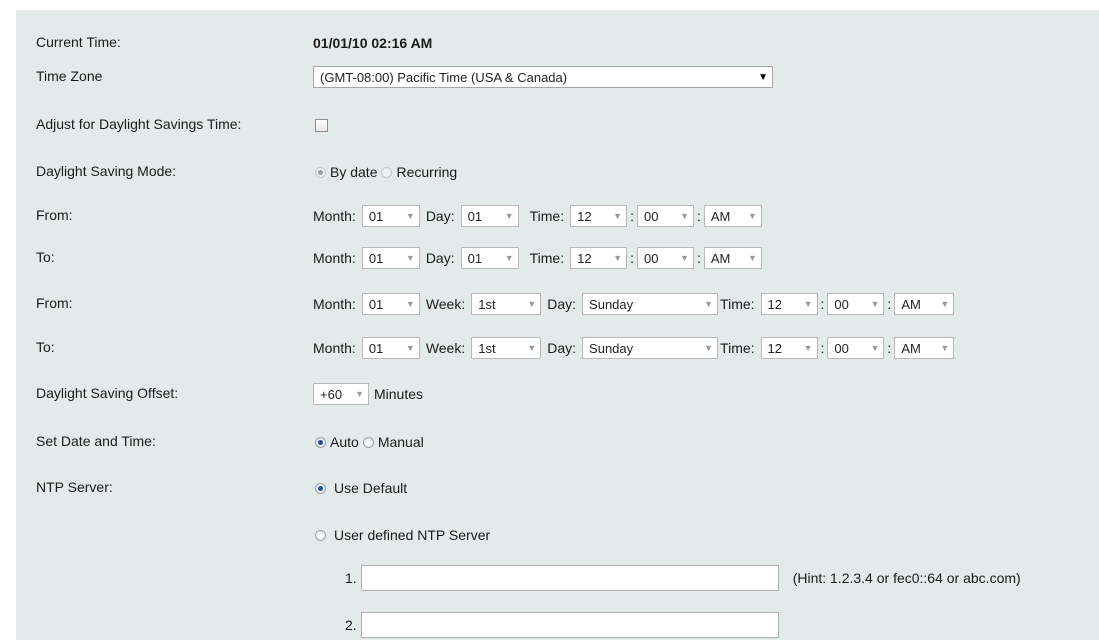  Describe the element at coordinates (732, 258) in the screenshot. I see `to-ampm-select: AM ▼` at that location.